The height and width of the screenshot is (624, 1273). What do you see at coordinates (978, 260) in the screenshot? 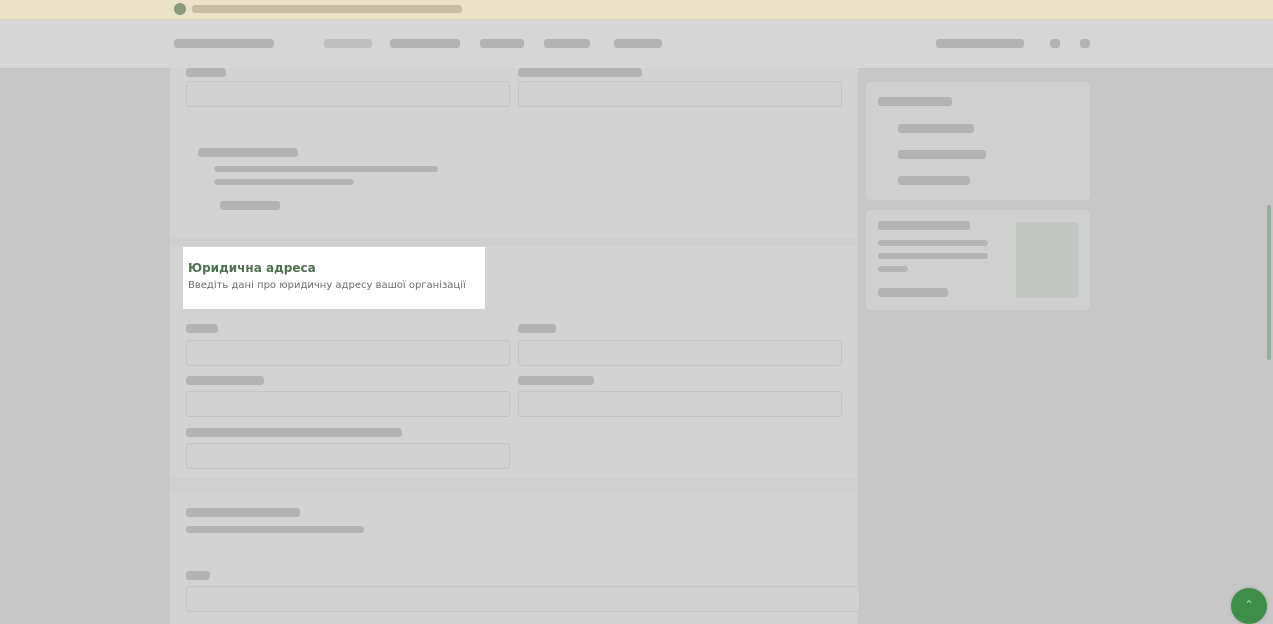
I see `help-card-blurred` at bounding box center [978, 260].